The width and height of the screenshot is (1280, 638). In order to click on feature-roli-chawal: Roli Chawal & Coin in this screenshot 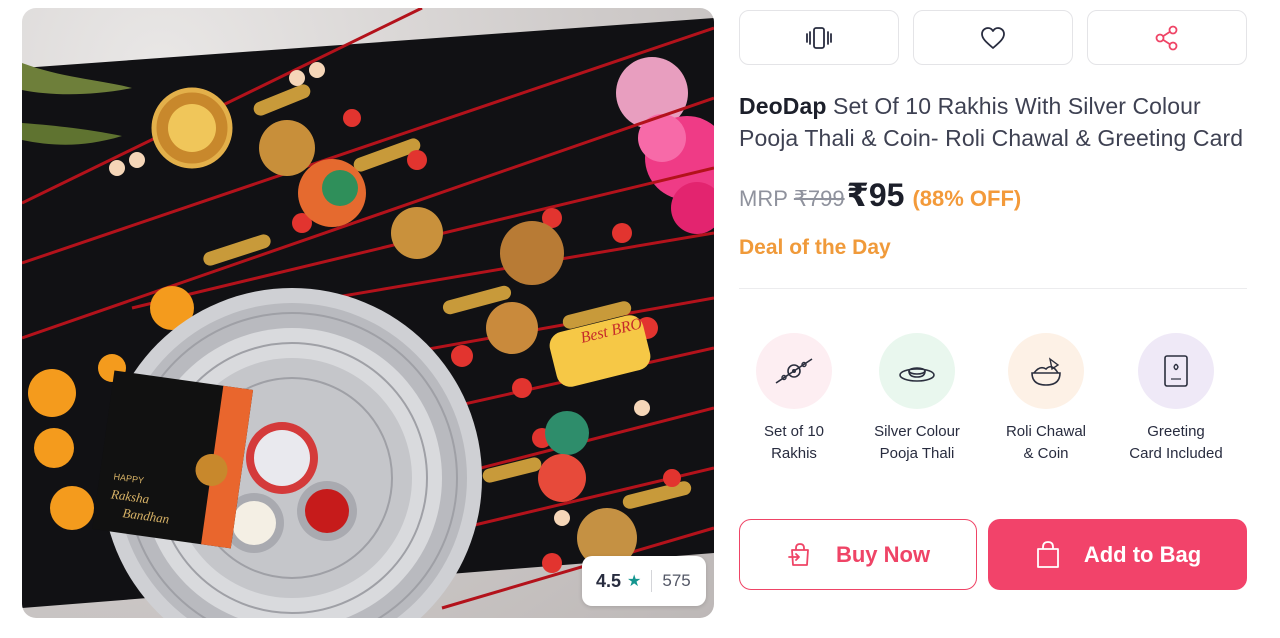, I will do `click(1046, 399)`.